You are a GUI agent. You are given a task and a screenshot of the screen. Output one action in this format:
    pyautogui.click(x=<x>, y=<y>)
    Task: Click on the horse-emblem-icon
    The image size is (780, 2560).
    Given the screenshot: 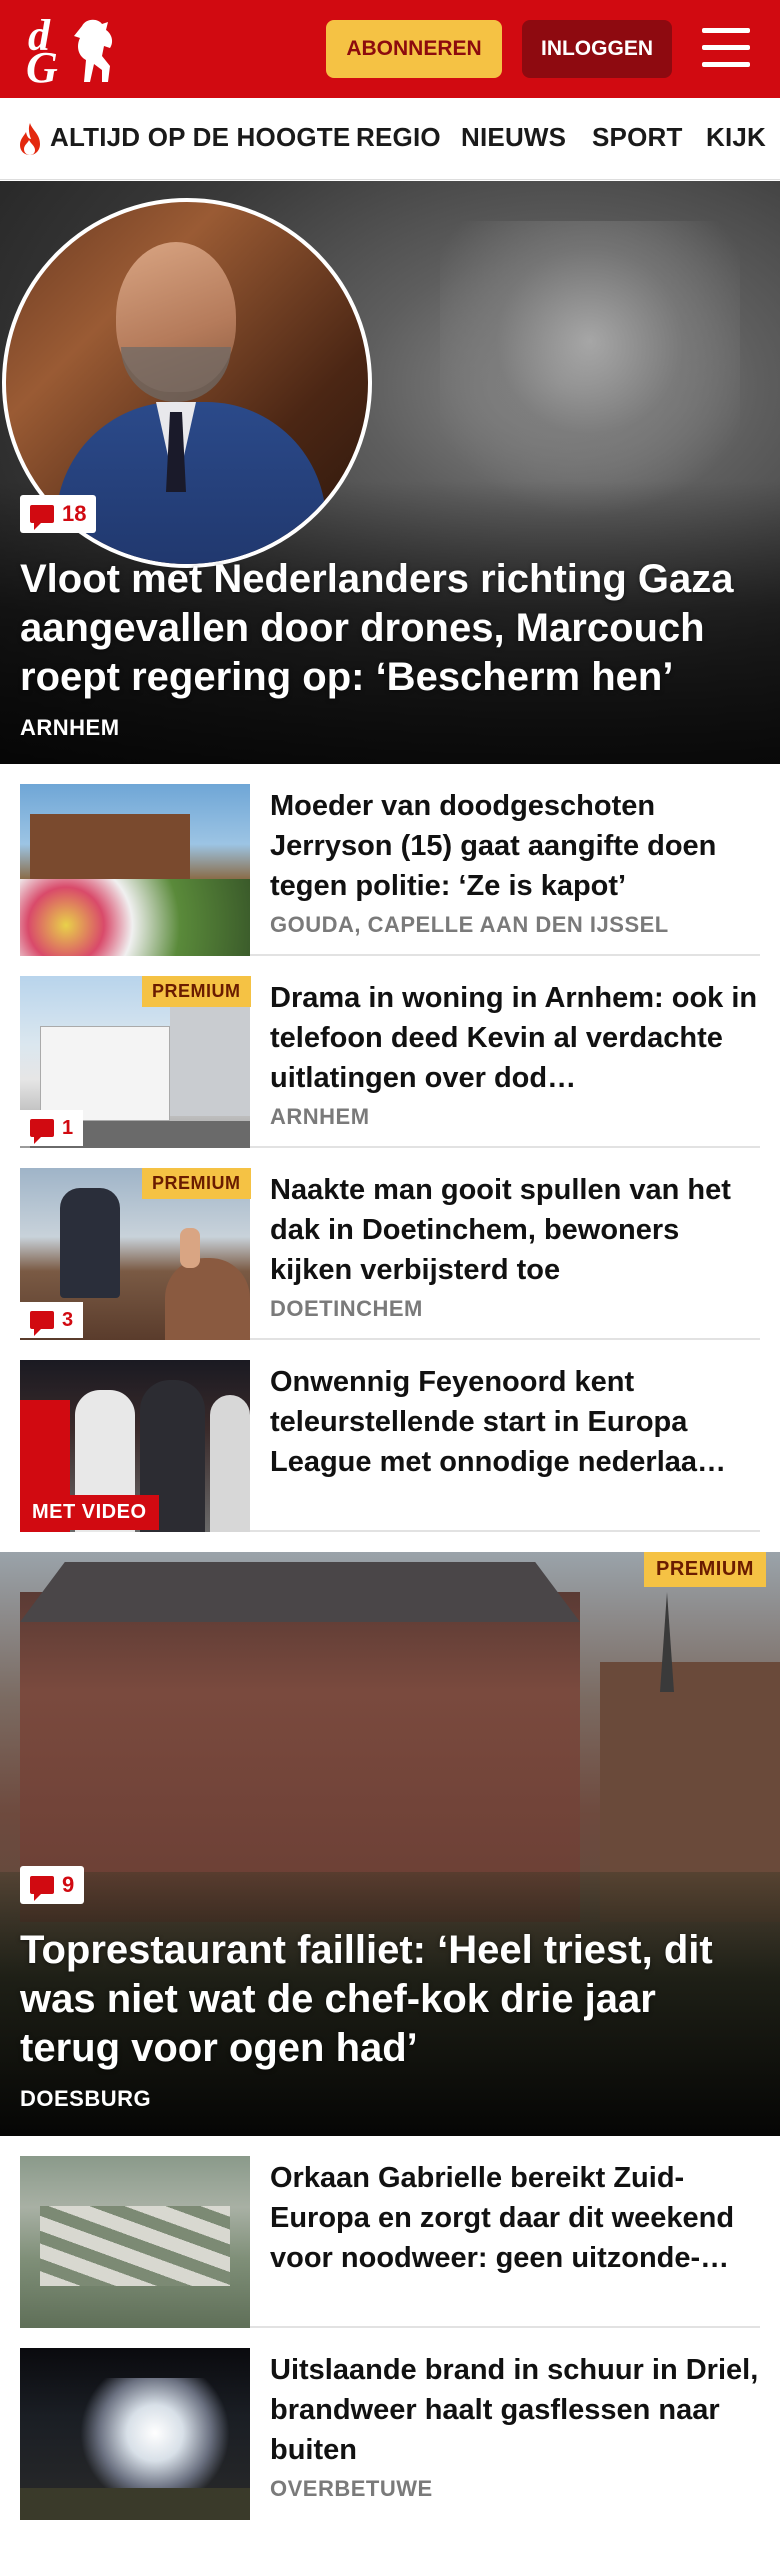 What is the action you would take?
    pyautogui.click(x=93, y=50)
    